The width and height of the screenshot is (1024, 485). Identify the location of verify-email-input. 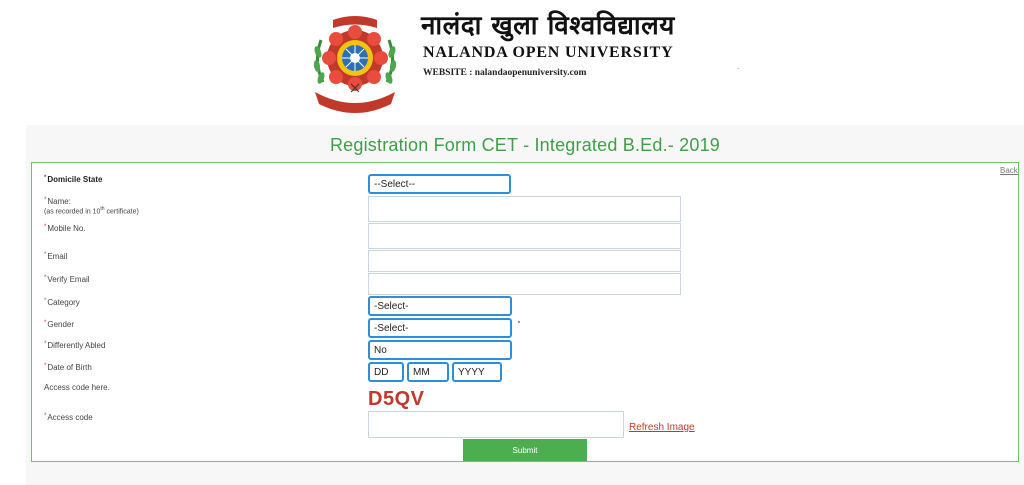
(524, 284).